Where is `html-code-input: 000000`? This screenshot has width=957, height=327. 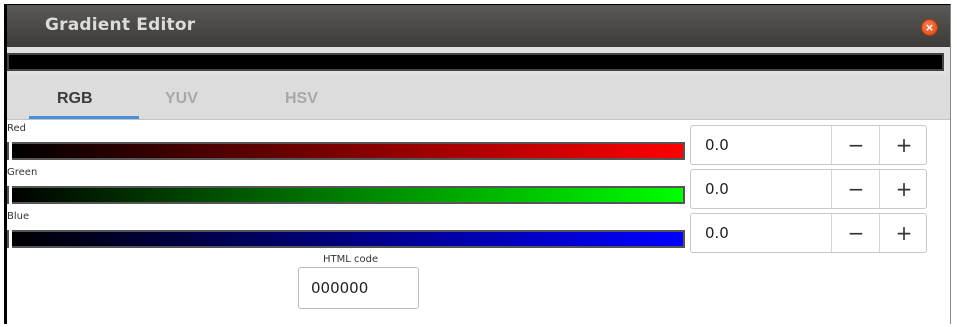 html-code-input: 000000 is located at coordinates (358, 288).